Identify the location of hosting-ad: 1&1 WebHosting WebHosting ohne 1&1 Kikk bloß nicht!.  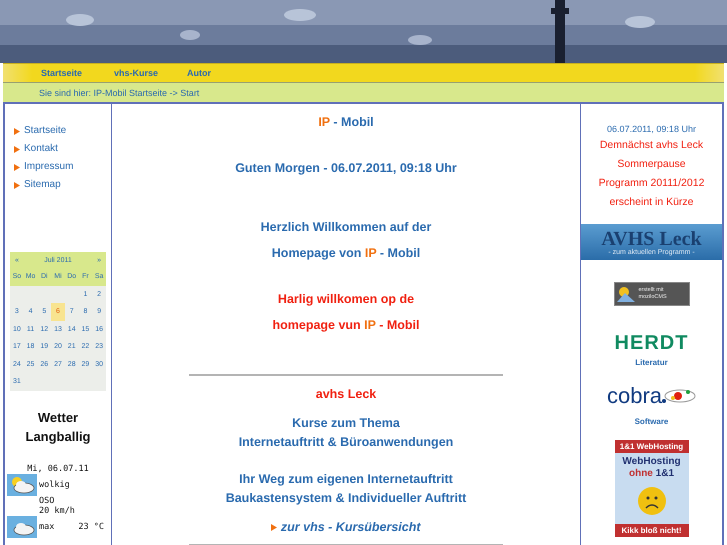
(651, 488).